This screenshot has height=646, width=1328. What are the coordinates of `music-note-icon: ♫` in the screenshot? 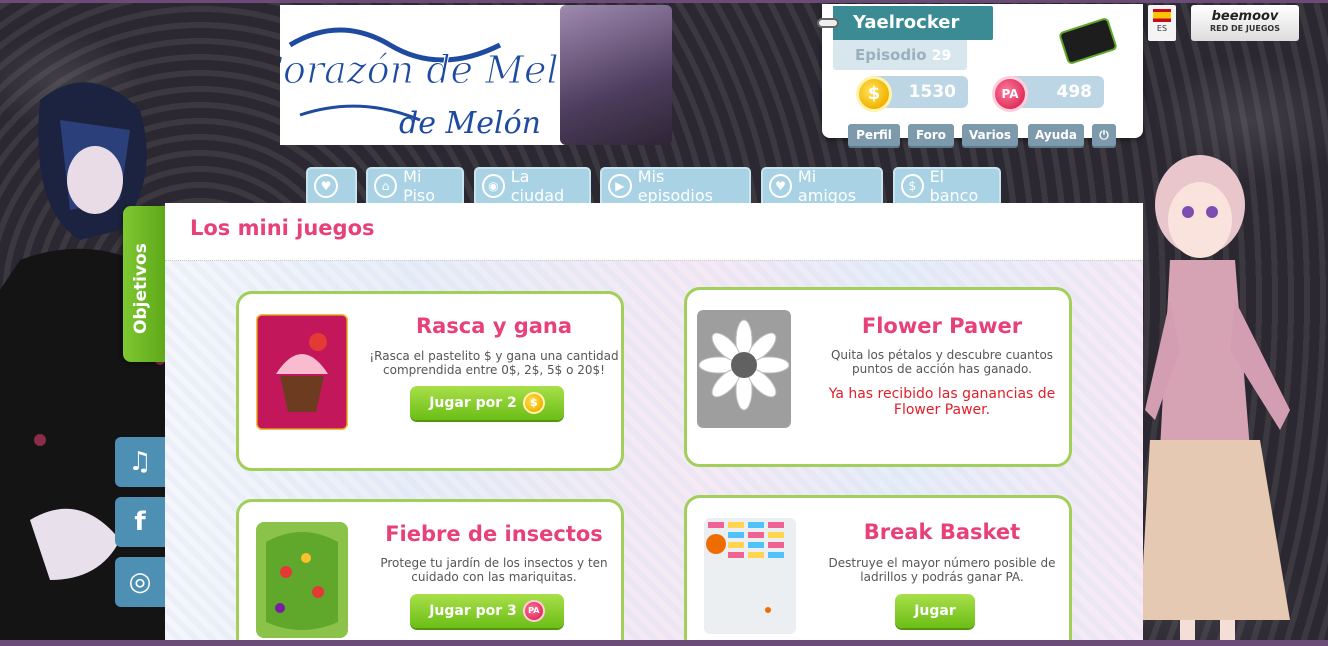 It's located at (140, 462).